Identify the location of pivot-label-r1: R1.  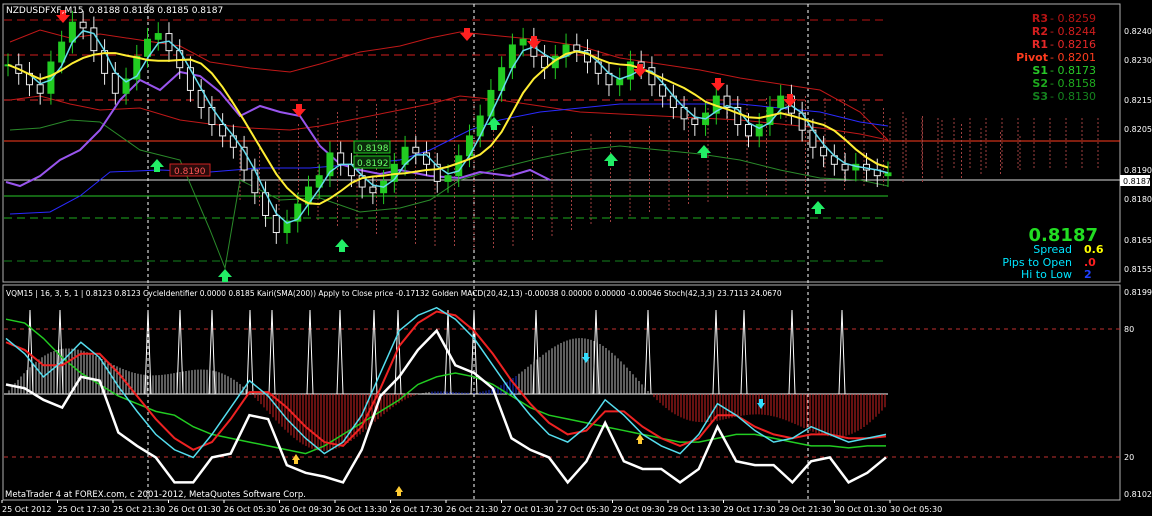
(1040, 44).